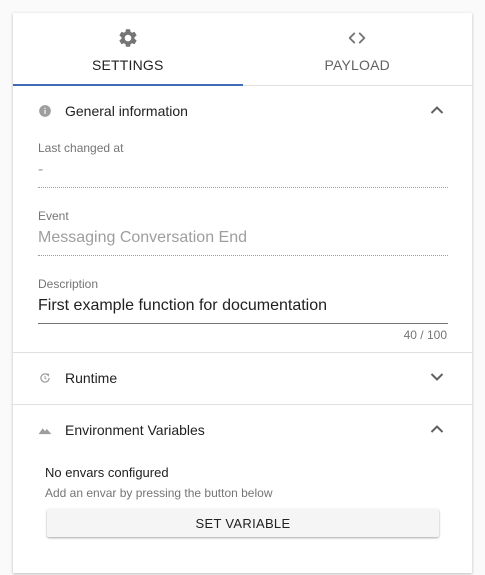 Image resolution: width=485 pixels, height=575 pixels. I want to click on last-changed-value: -, so click(41, 169).